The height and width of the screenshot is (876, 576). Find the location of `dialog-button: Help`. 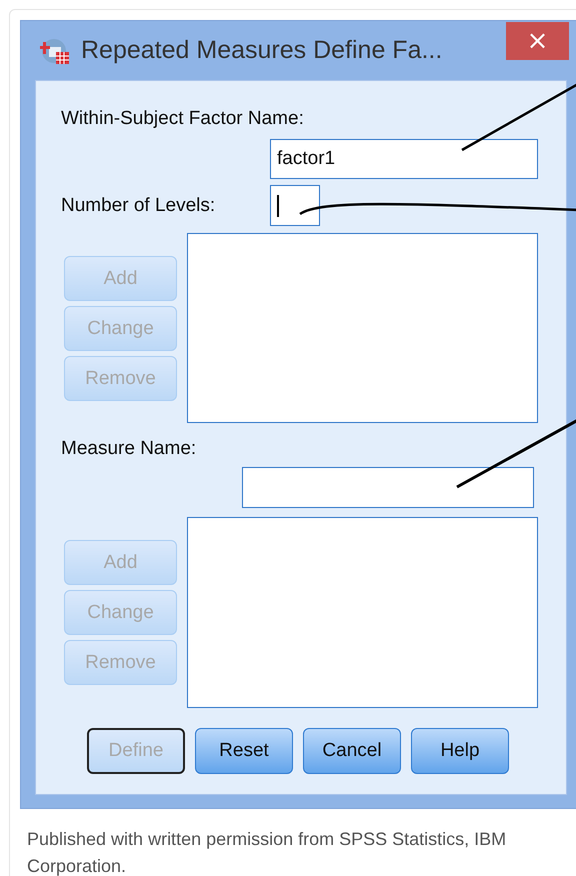

dialog-button: Help is located at coordinates (460, 751).